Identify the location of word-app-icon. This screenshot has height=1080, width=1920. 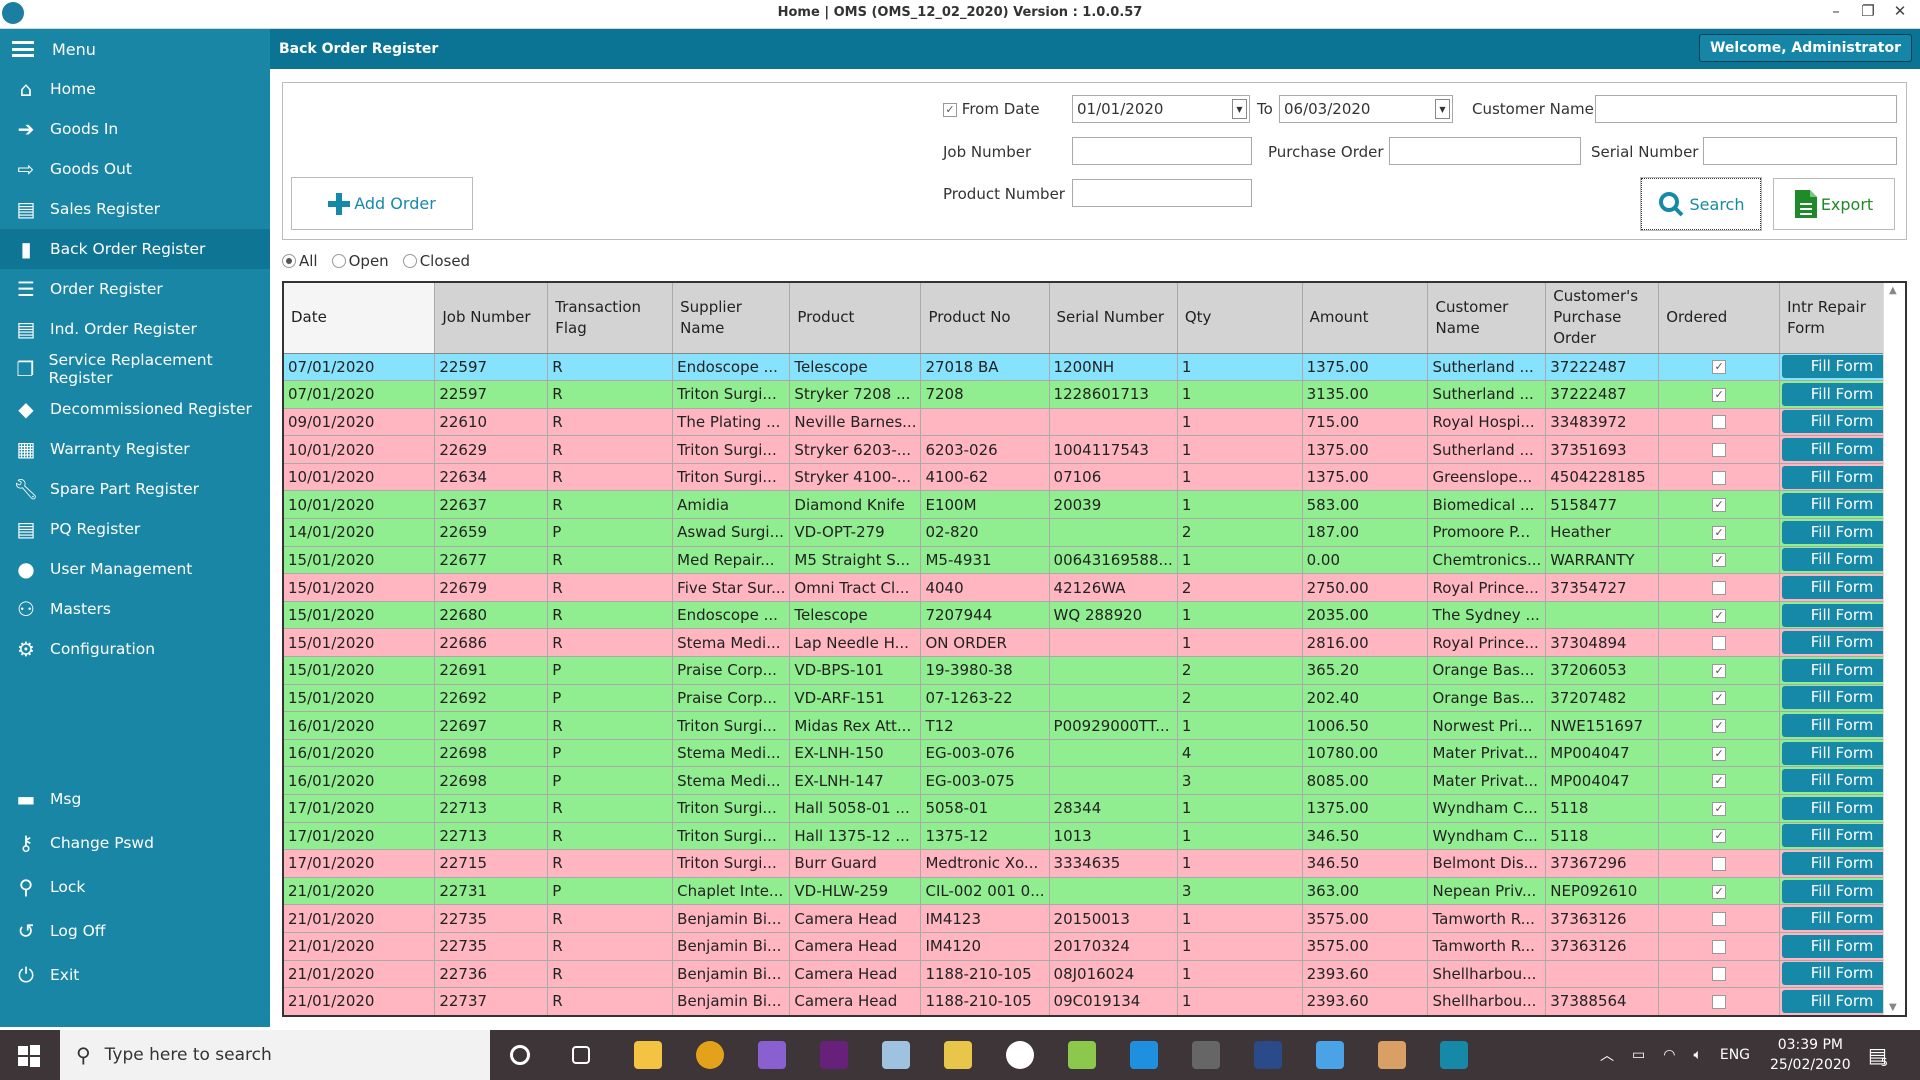
(1268, 1055).